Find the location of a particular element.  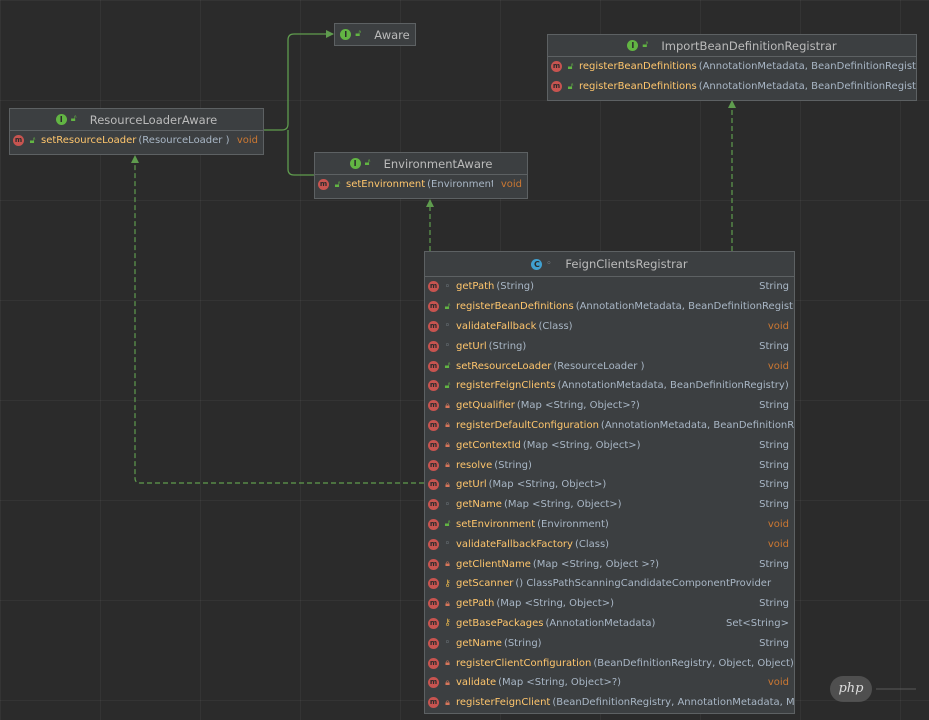

method-name: registerClientConfiguration is located at coordinates (524, 663).